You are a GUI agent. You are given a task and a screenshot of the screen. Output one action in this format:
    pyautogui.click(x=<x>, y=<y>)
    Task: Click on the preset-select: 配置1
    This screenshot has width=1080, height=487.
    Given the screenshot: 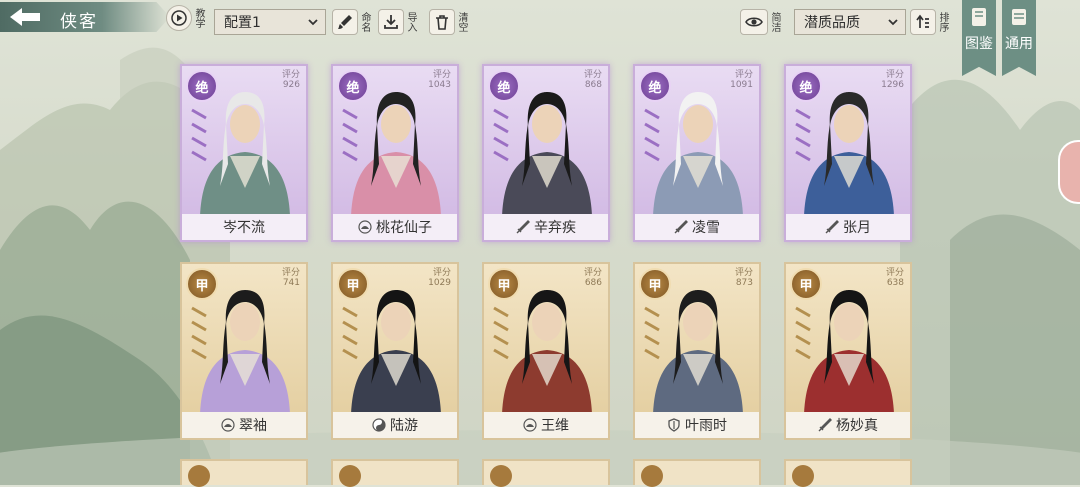 What is the action you would take?
    pyautogui.click(x=270, y=22)
    